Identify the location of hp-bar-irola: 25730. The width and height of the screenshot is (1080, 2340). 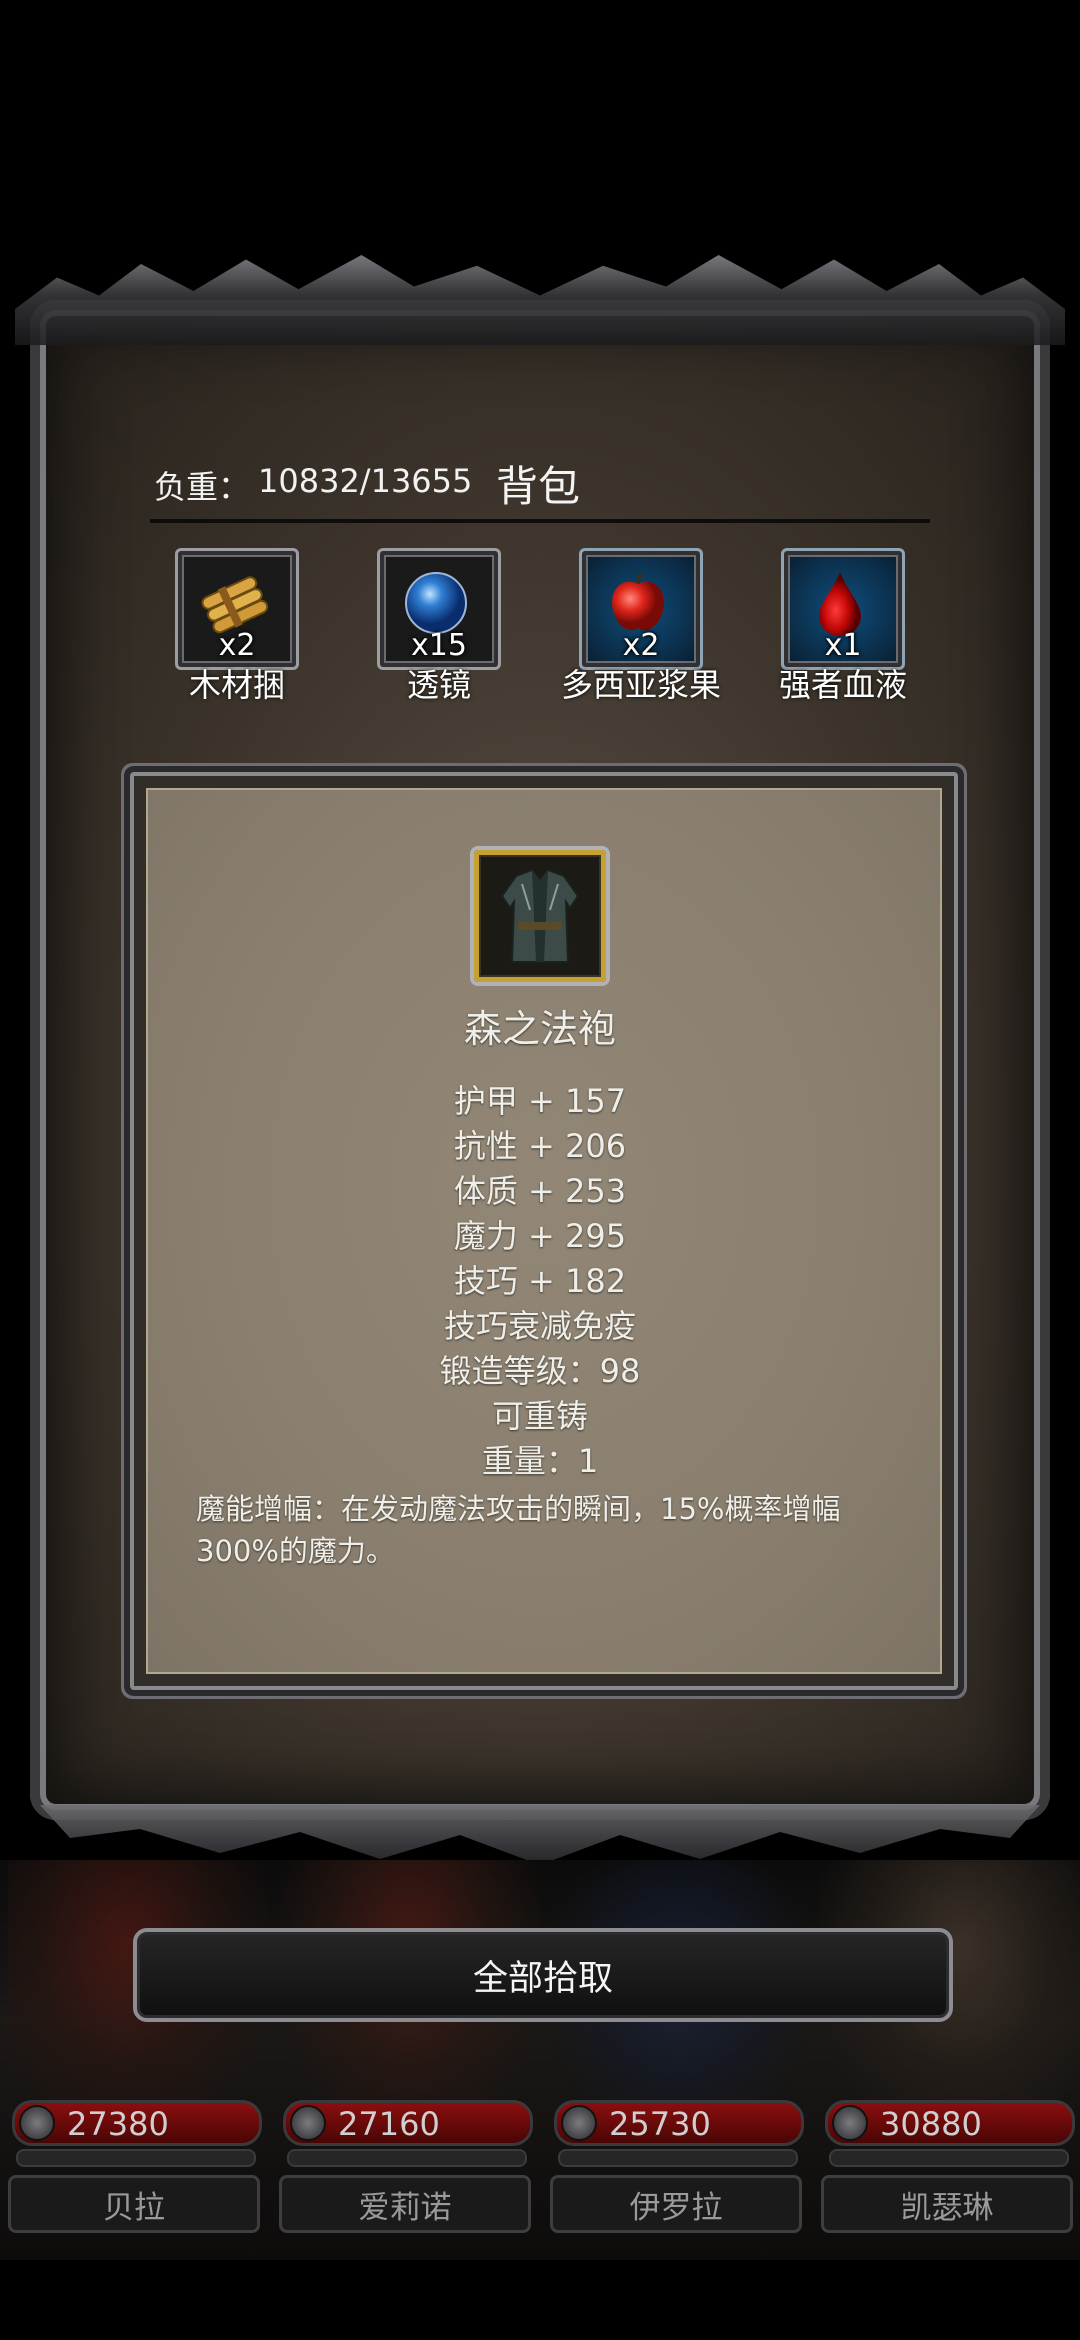
(679, 2123).